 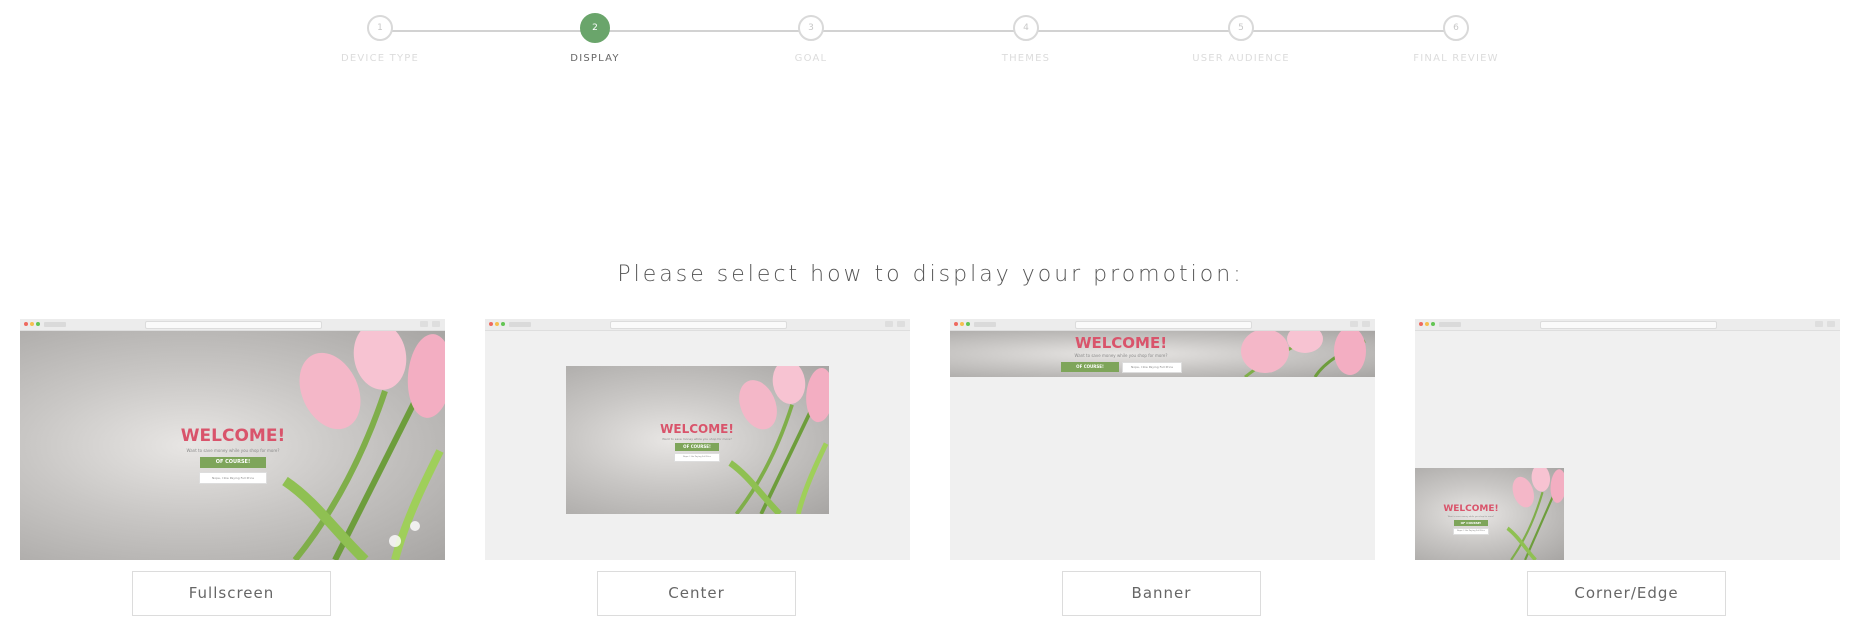 What do you see at coordinates (811, 28) in the screenshot?
I see `step-number: 3` at bounding box center [811, 28].